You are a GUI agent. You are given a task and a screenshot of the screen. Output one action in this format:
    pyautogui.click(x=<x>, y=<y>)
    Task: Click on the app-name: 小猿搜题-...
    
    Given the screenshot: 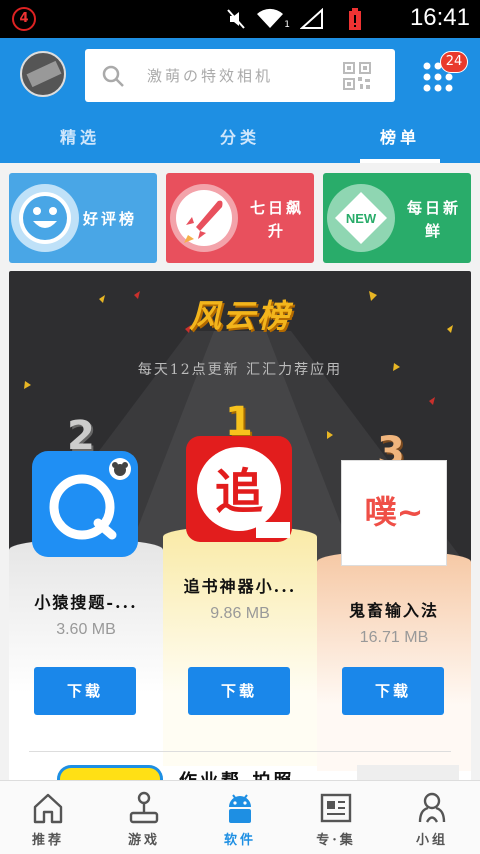 What is the action you would take?
    pyautogui.click(x=86, y=601)
    